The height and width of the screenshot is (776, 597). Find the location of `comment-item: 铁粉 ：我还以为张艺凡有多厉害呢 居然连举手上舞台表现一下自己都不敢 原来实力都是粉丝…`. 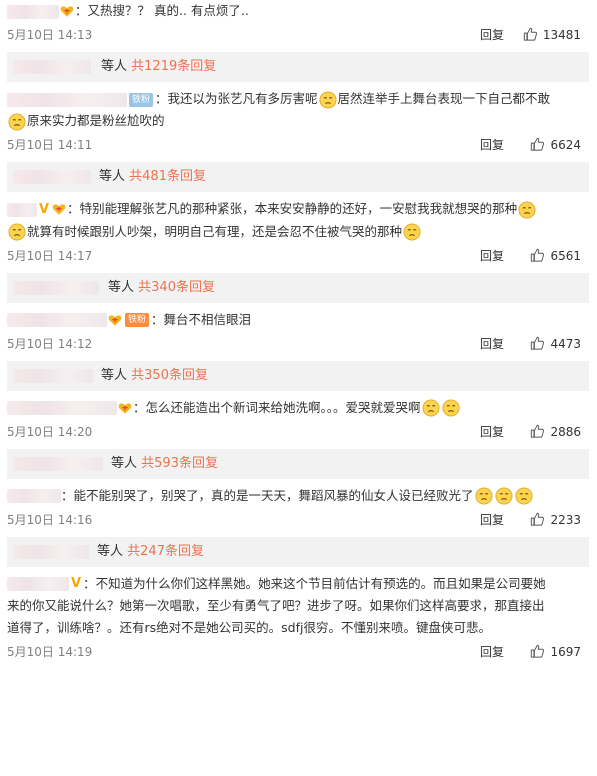

comment-item: 铁粉 ：我还以为张艺凡有多厉害呢 居然连举手上舞台表现一下自己都不敢 原来实力都是粉丝… is located at coordinates (298, 140).